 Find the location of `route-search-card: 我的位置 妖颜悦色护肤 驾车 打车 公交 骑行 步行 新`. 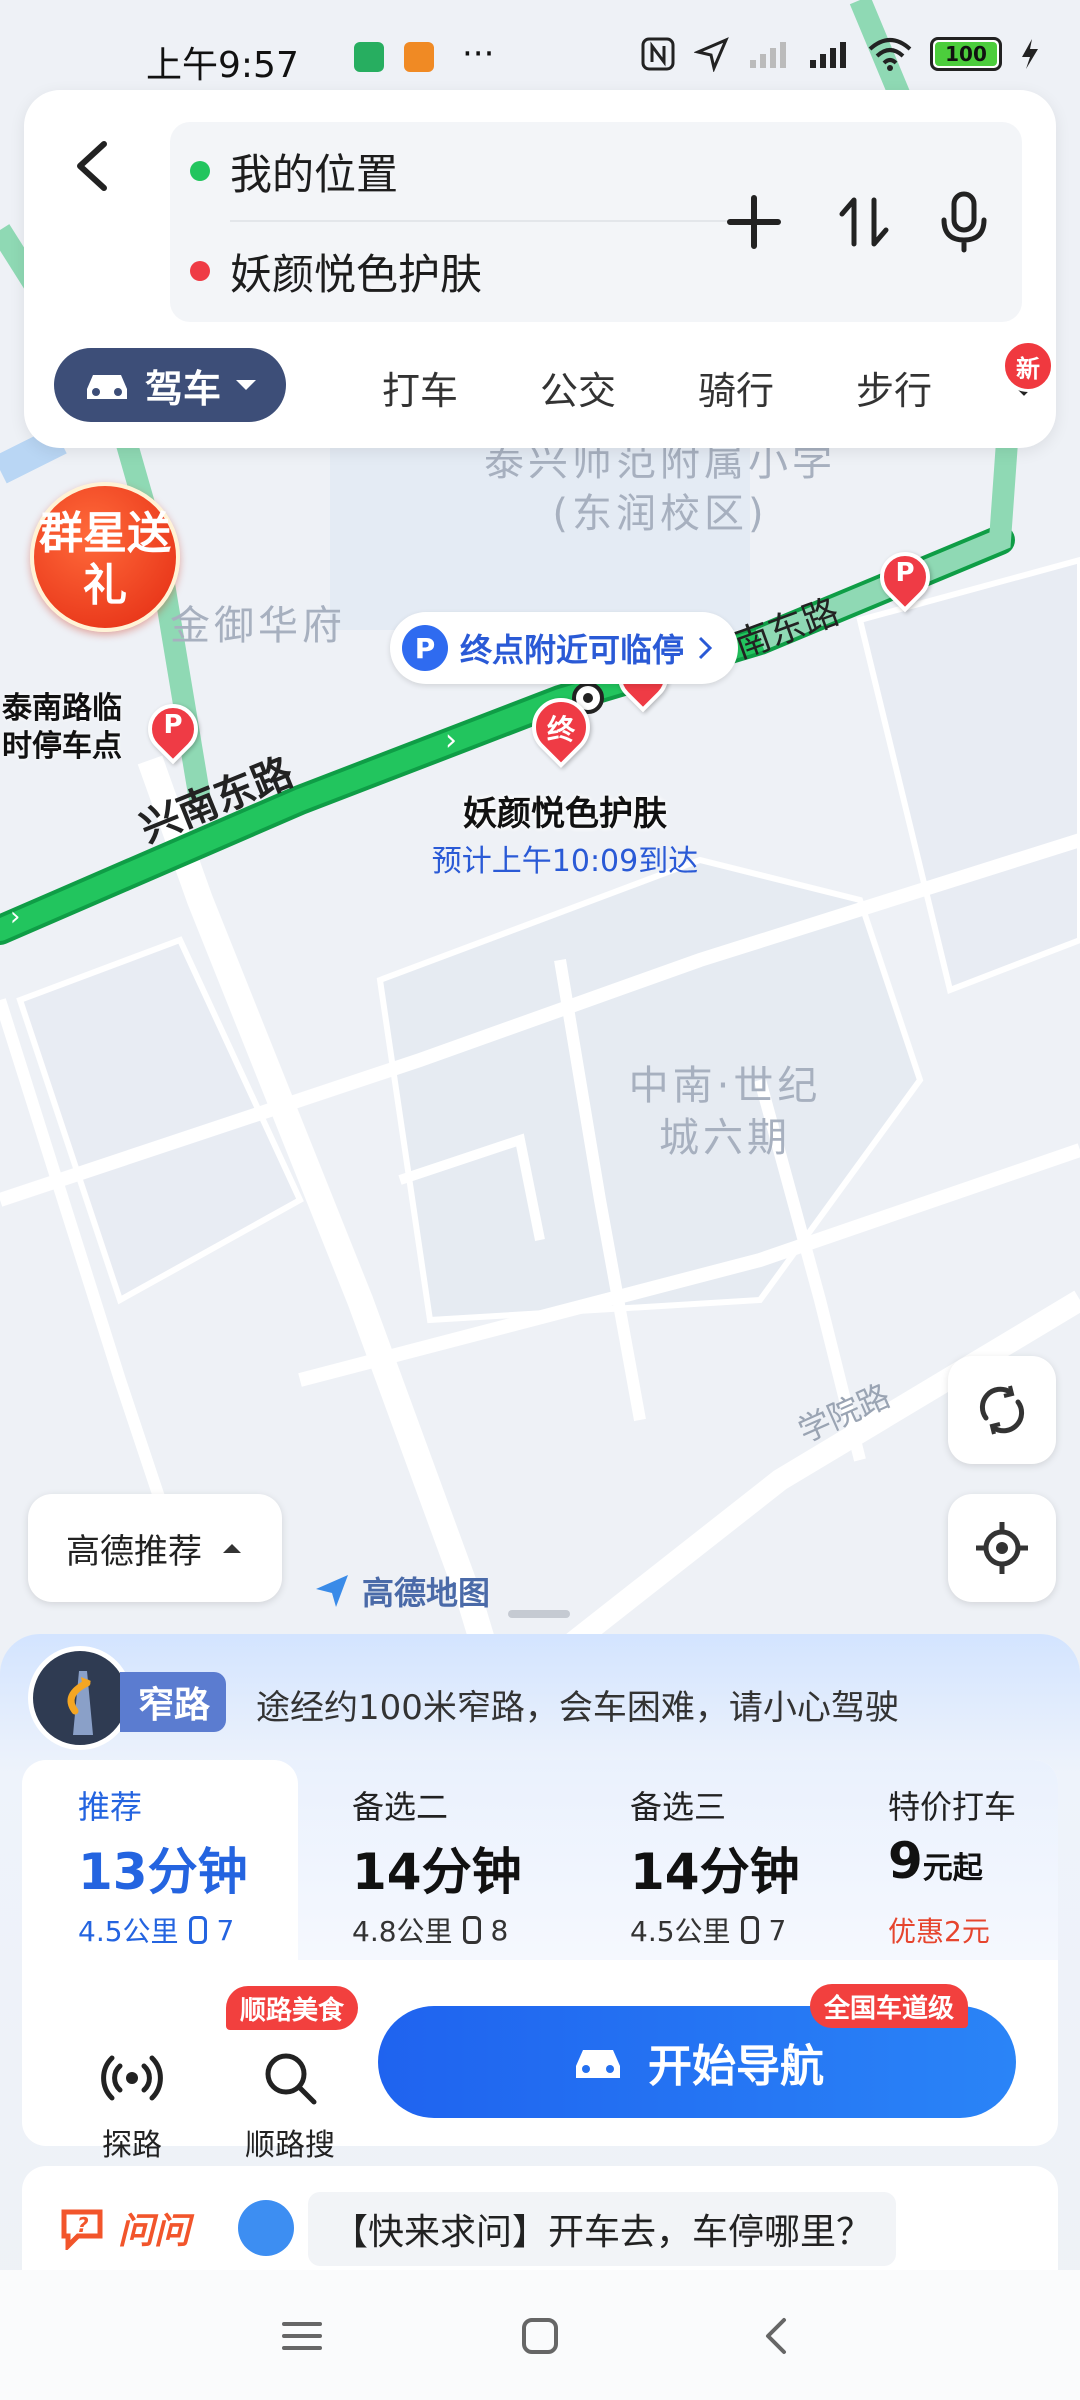

route-search-card: 我的位置 妖颜悦色护肤 驾车 打车 公交 骑行 步行 新 is located at coordinates (540, 269).